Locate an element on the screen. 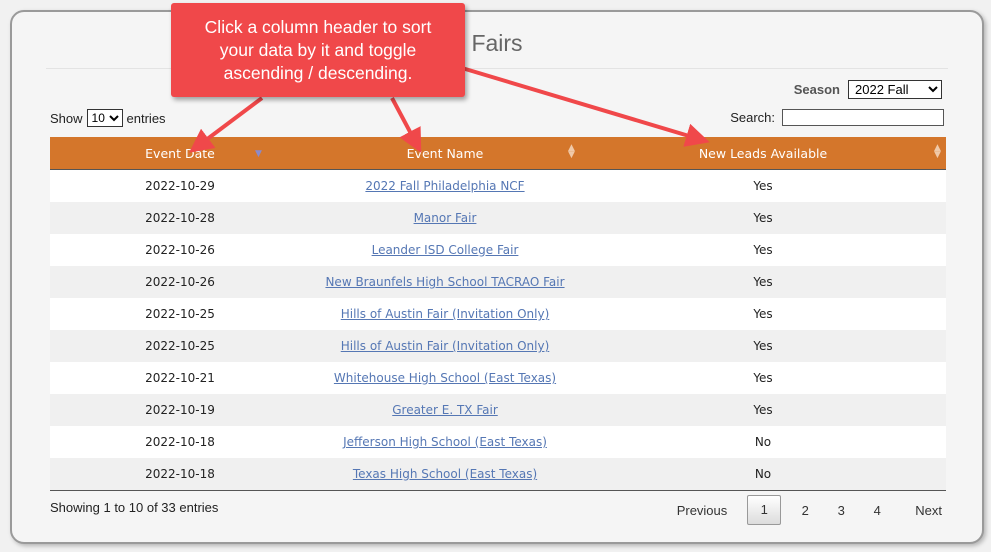 This screenshot has height=552, width=991. show-label: Show is located at coordinates (66, 118).